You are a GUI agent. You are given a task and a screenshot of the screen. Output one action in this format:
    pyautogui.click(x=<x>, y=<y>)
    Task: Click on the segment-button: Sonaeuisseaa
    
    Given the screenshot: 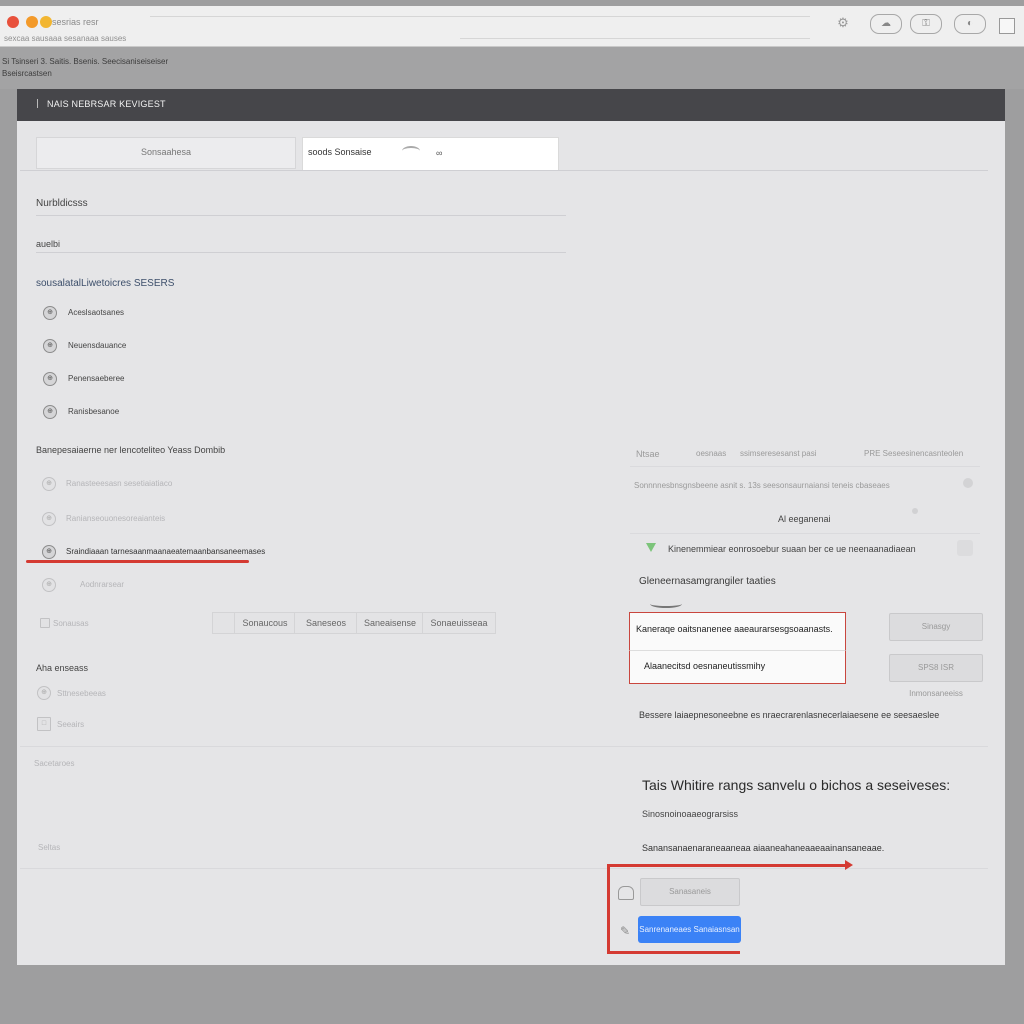 What is the action you would take?
    pyautogui.click(x=459, y=623)
    